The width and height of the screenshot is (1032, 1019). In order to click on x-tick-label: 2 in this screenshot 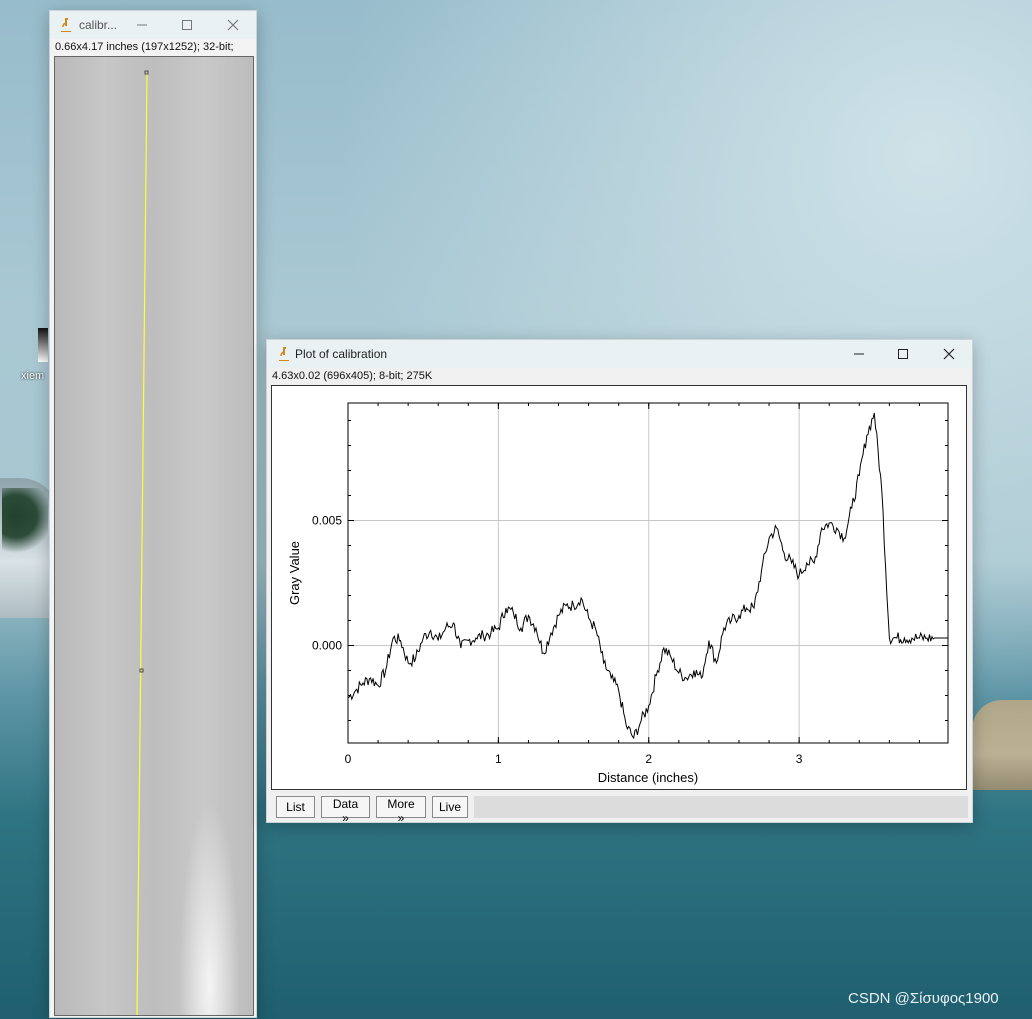, I will do `click(648, 759)`.